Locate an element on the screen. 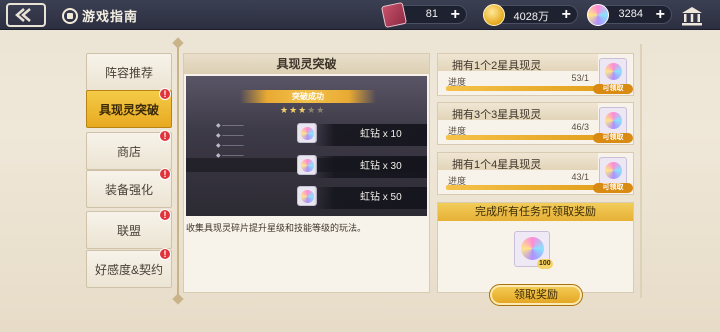 The height and width of the screenshot is (332, 720). reward-quantity: 100 is located at coordinates (545, 264).